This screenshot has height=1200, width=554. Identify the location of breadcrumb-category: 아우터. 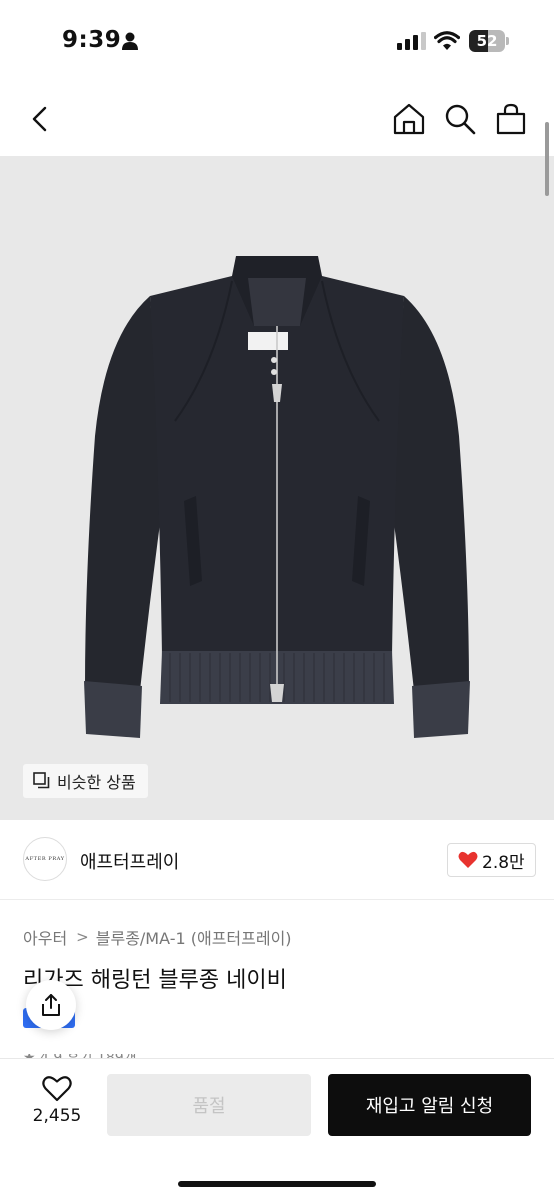
(45, 937).